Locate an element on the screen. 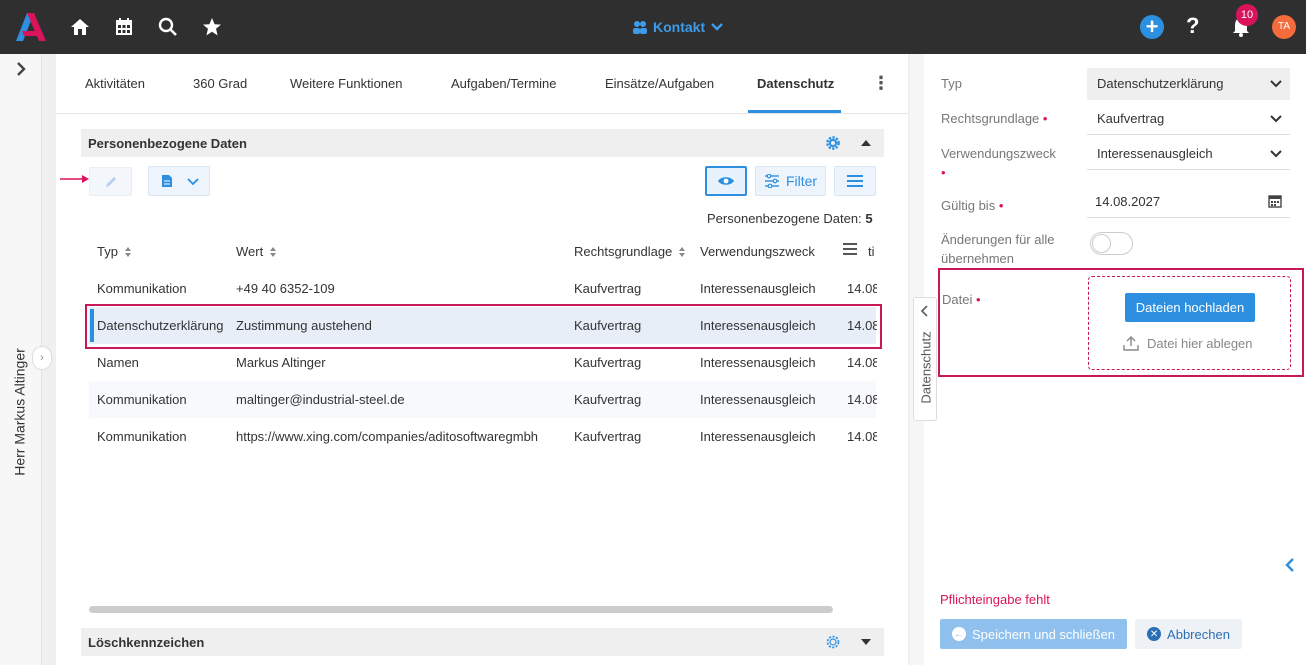  upload-icon is located at coordinates (1131, 343).